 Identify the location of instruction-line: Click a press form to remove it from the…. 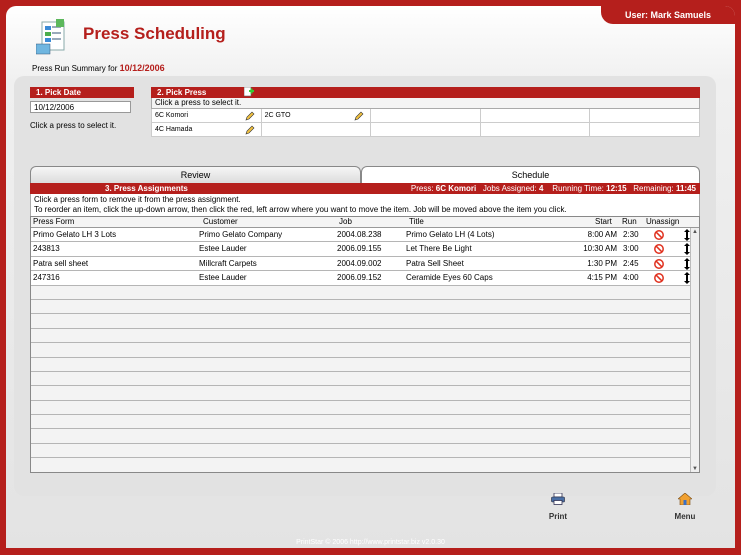
(137, 199).